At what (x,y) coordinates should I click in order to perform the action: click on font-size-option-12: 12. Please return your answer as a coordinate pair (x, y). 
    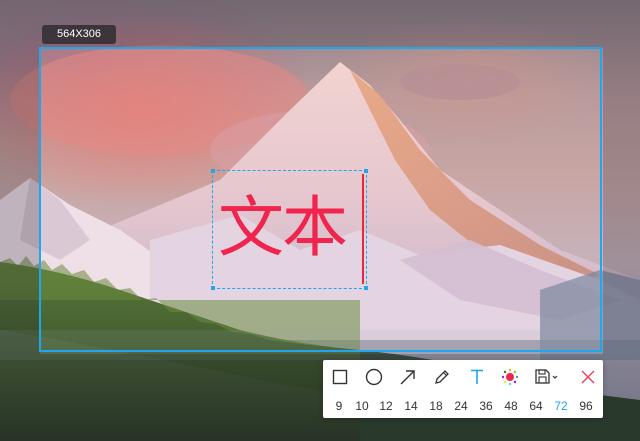
    Looking at the image, I should click on (386, 406).